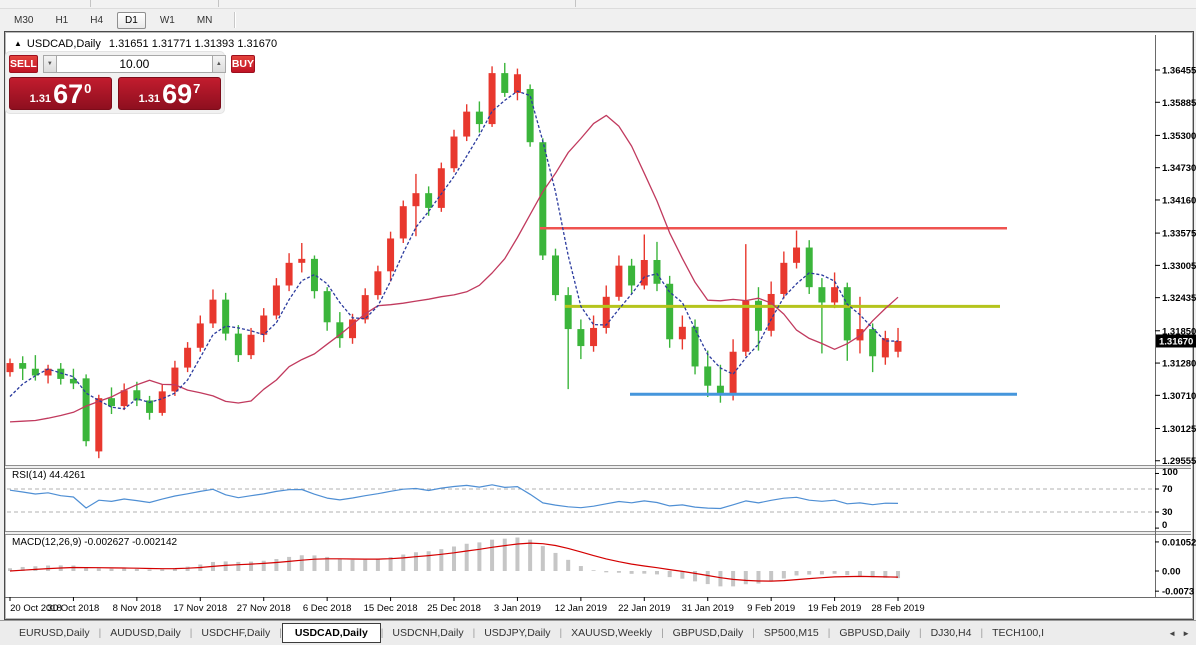 The height and width of the screenshot is (645, 1196). What do you see at coordinates (1172, 633) in the screenshot?
I see `tab-scroll-left-icon: ◄` at bounding box center [1172, 633].